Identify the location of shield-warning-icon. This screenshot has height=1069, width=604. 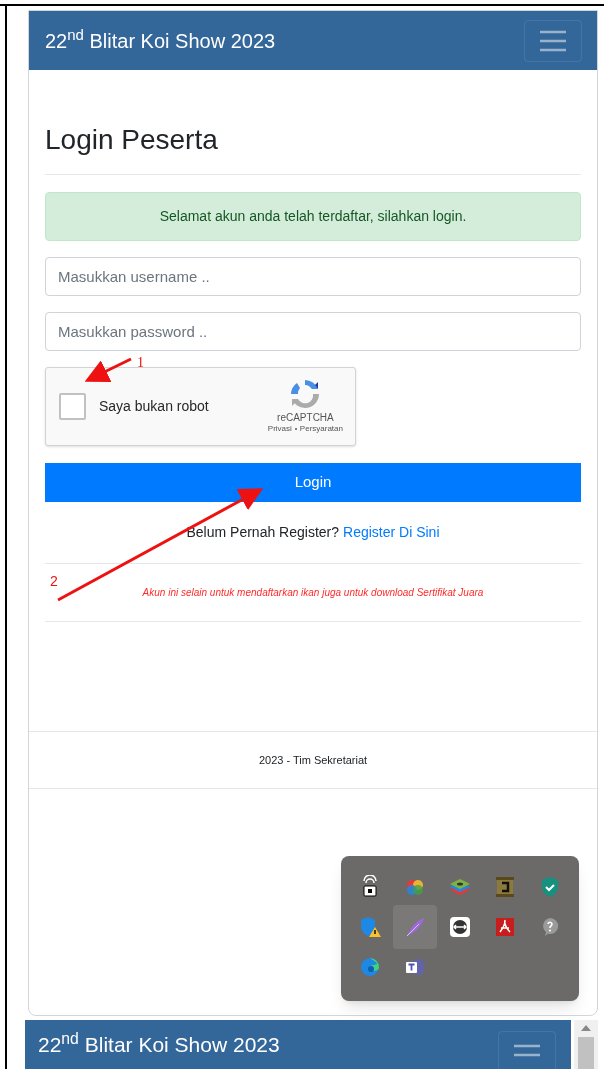
(370, 926).